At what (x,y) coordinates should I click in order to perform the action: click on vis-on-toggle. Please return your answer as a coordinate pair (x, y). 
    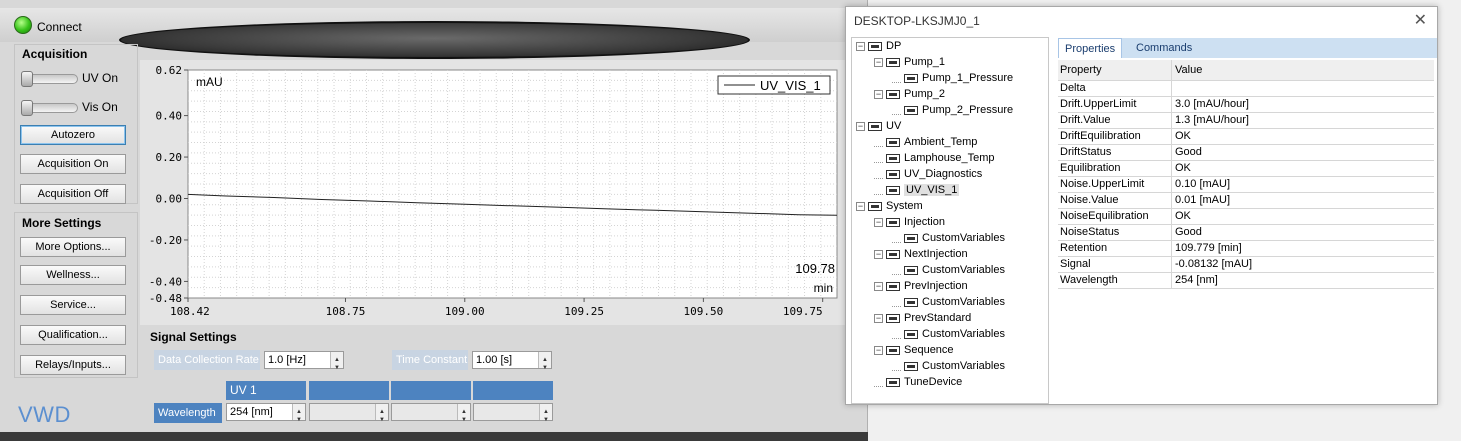
    Looking at the image, I should click on (49, 108).